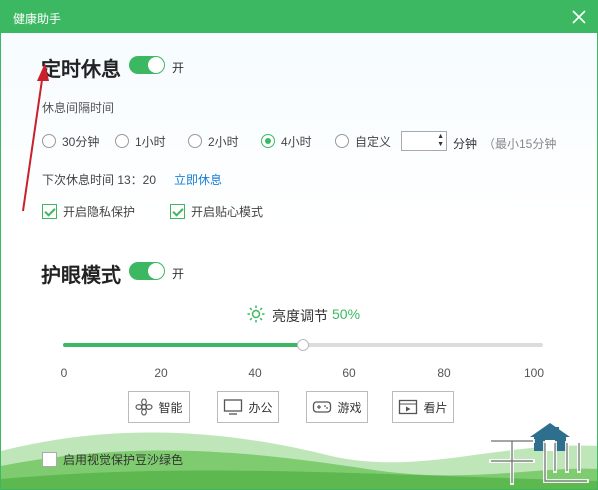  I want to click on eye-section-title: 护眼模式, so click(81, 275).